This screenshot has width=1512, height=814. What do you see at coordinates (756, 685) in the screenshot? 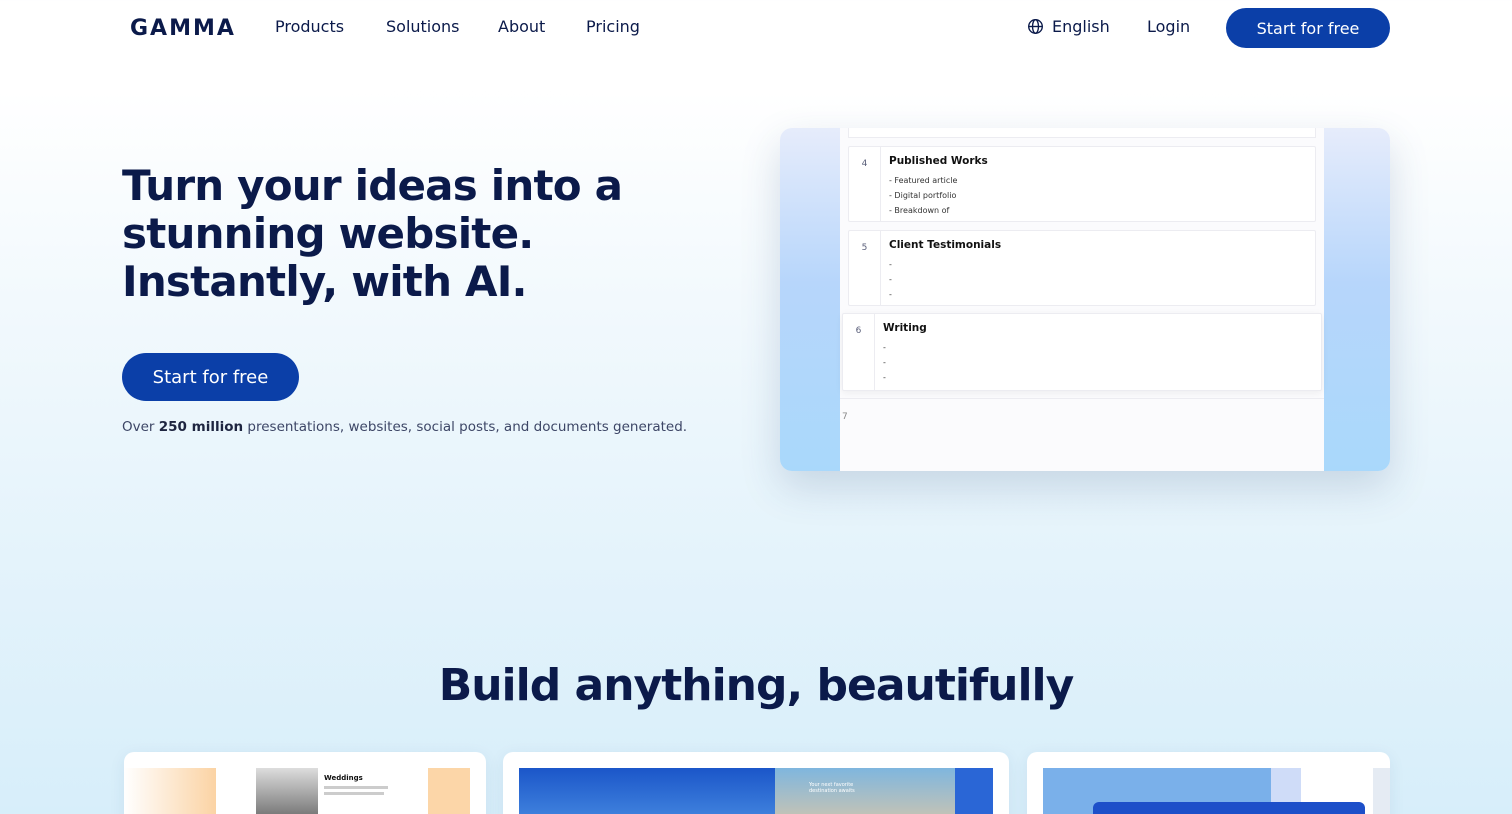
I see `section-title: Build anything, beautifully` at bounding box center [756, 685].